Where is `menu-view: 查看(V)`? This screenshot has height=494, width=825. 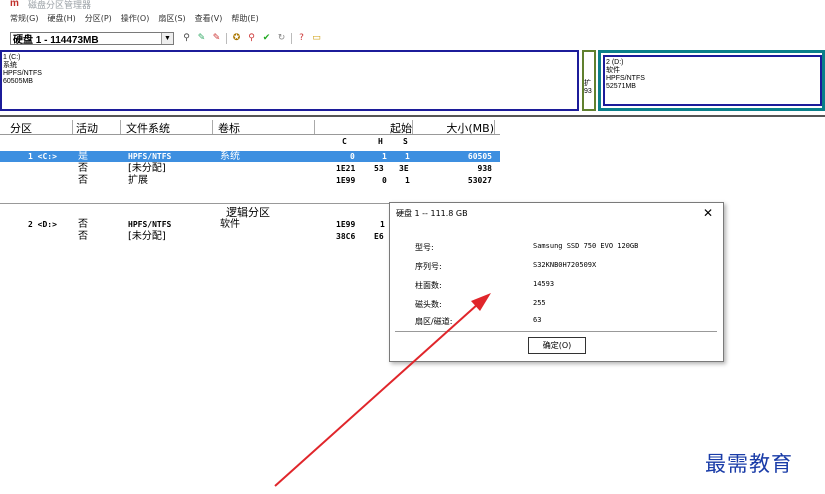
menu-view: 查看(V) is located at coordinates (209, 20).